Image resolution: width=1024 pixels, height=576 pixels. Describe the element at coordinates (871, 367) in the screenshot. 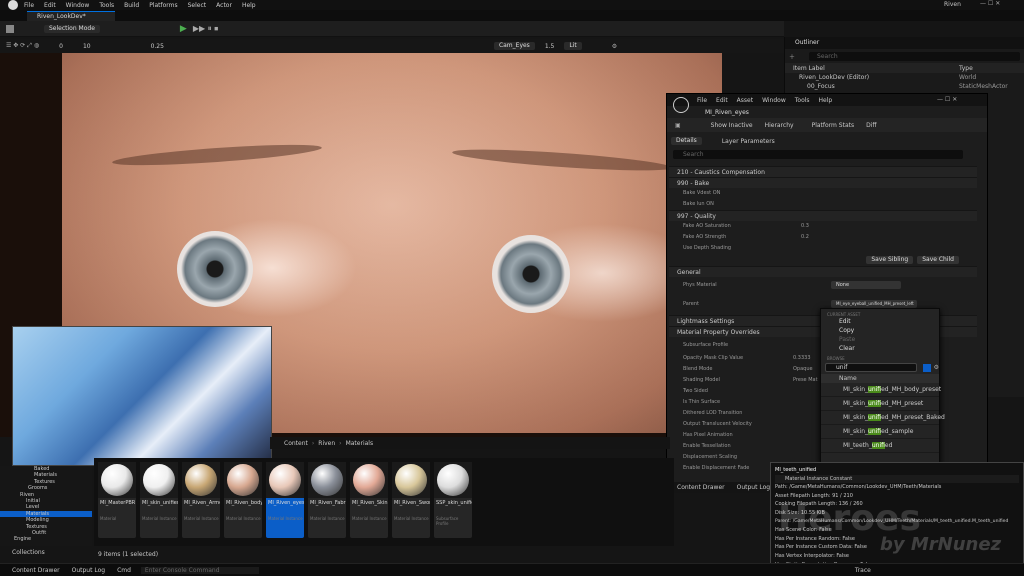

I see `asset-search-input: unif` at that location.